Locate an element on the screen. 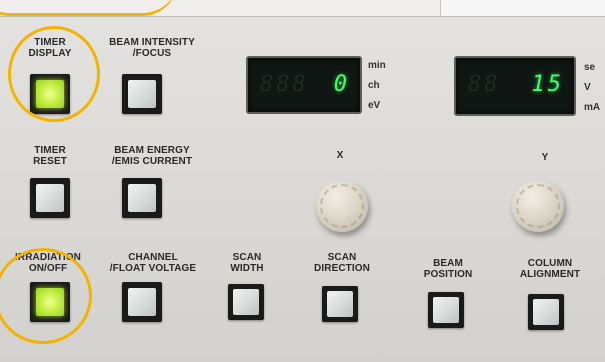  beam-position-button is located at coordinates (446, 310).